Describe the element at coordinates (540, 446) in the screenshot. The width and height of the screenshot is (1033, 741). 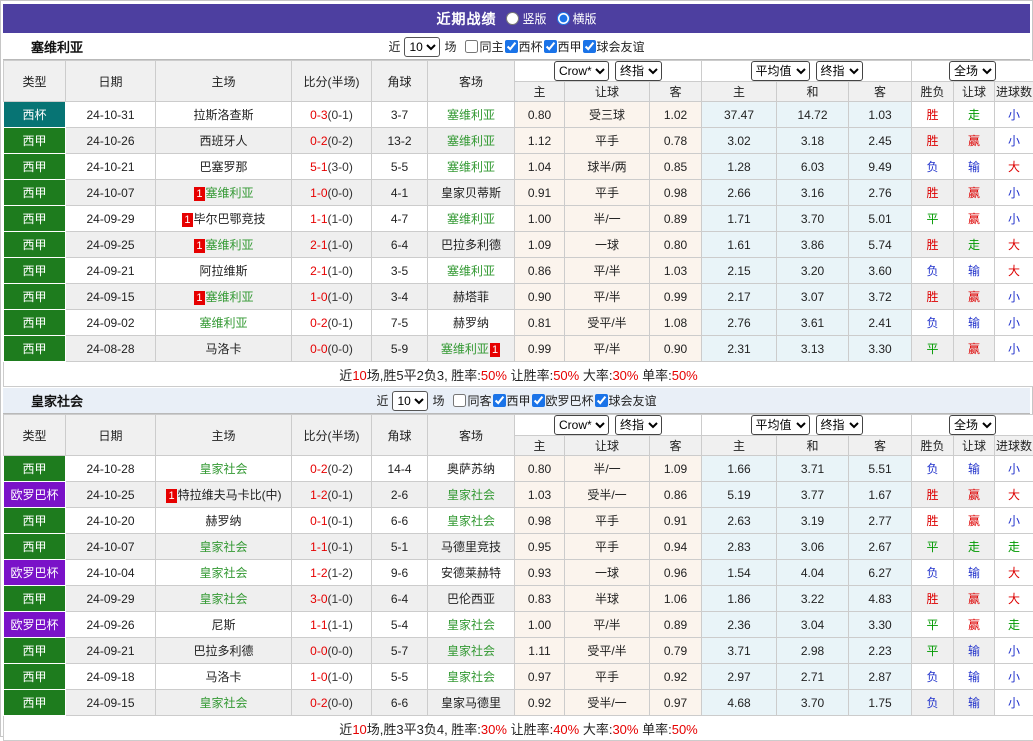
I see `column-subheader: 主` at that location.